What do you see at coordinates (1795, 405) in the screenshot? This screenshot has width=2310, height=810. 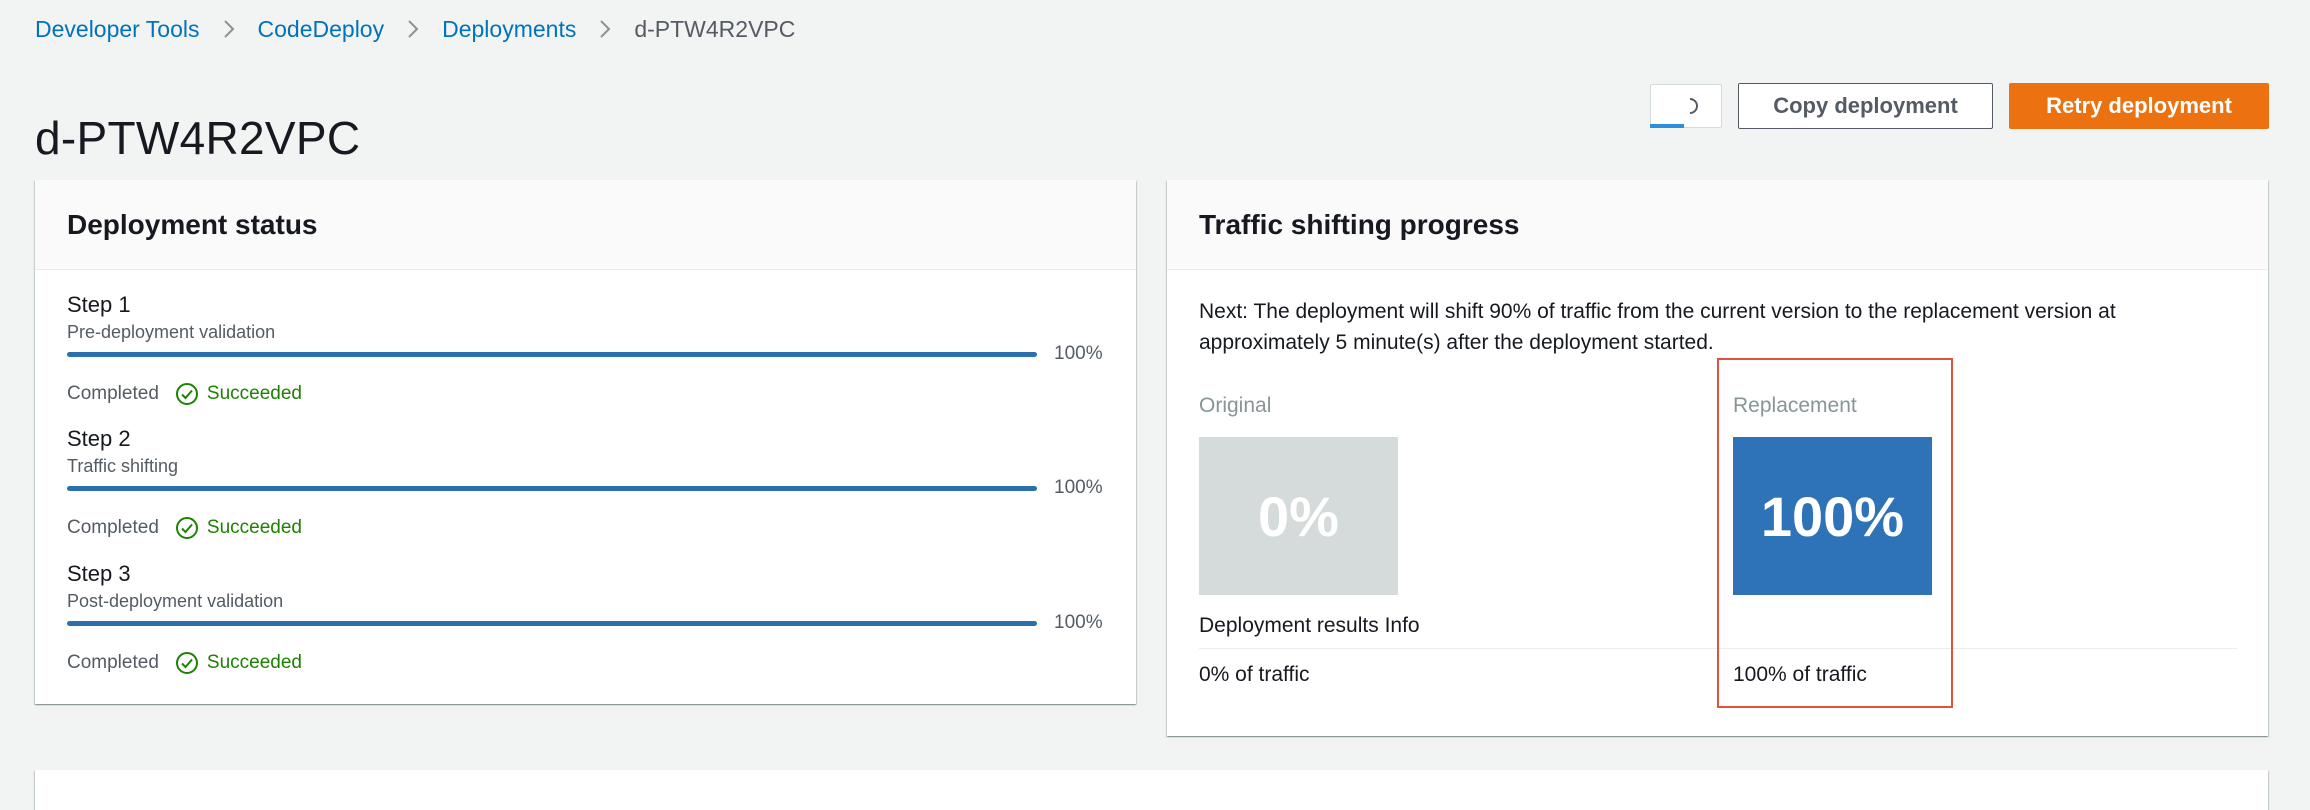 I see `replacement-label: Replacement` at bounding box center [1795, 405].